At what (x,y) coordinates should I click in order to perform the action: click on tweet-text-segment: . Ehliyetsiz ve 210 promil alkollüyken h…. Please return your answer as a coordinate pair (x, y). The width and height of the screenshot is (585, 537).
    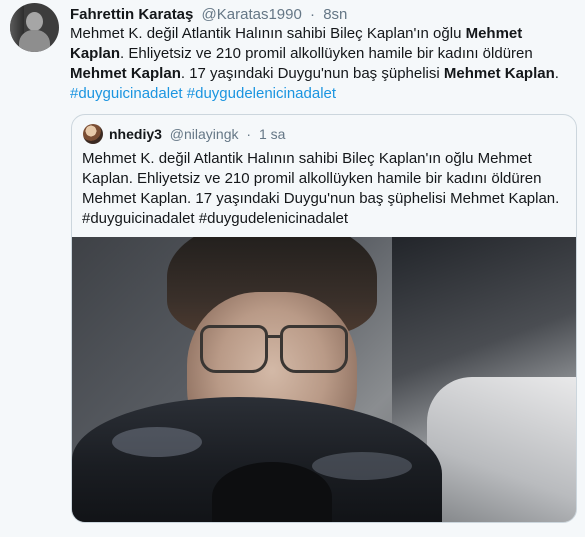
    Looking at the image, I should click on (326, 53).